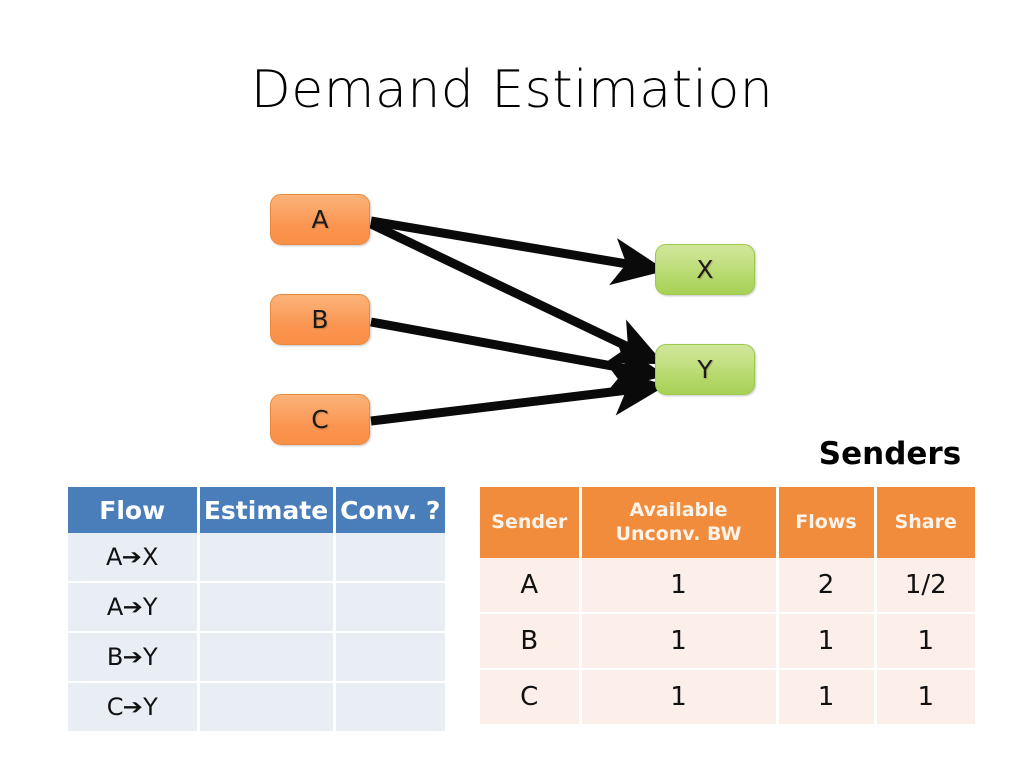 This screenshot has width=1024, height=768. I want to click on receiver-node-y-label: Y, so click(705, 369).